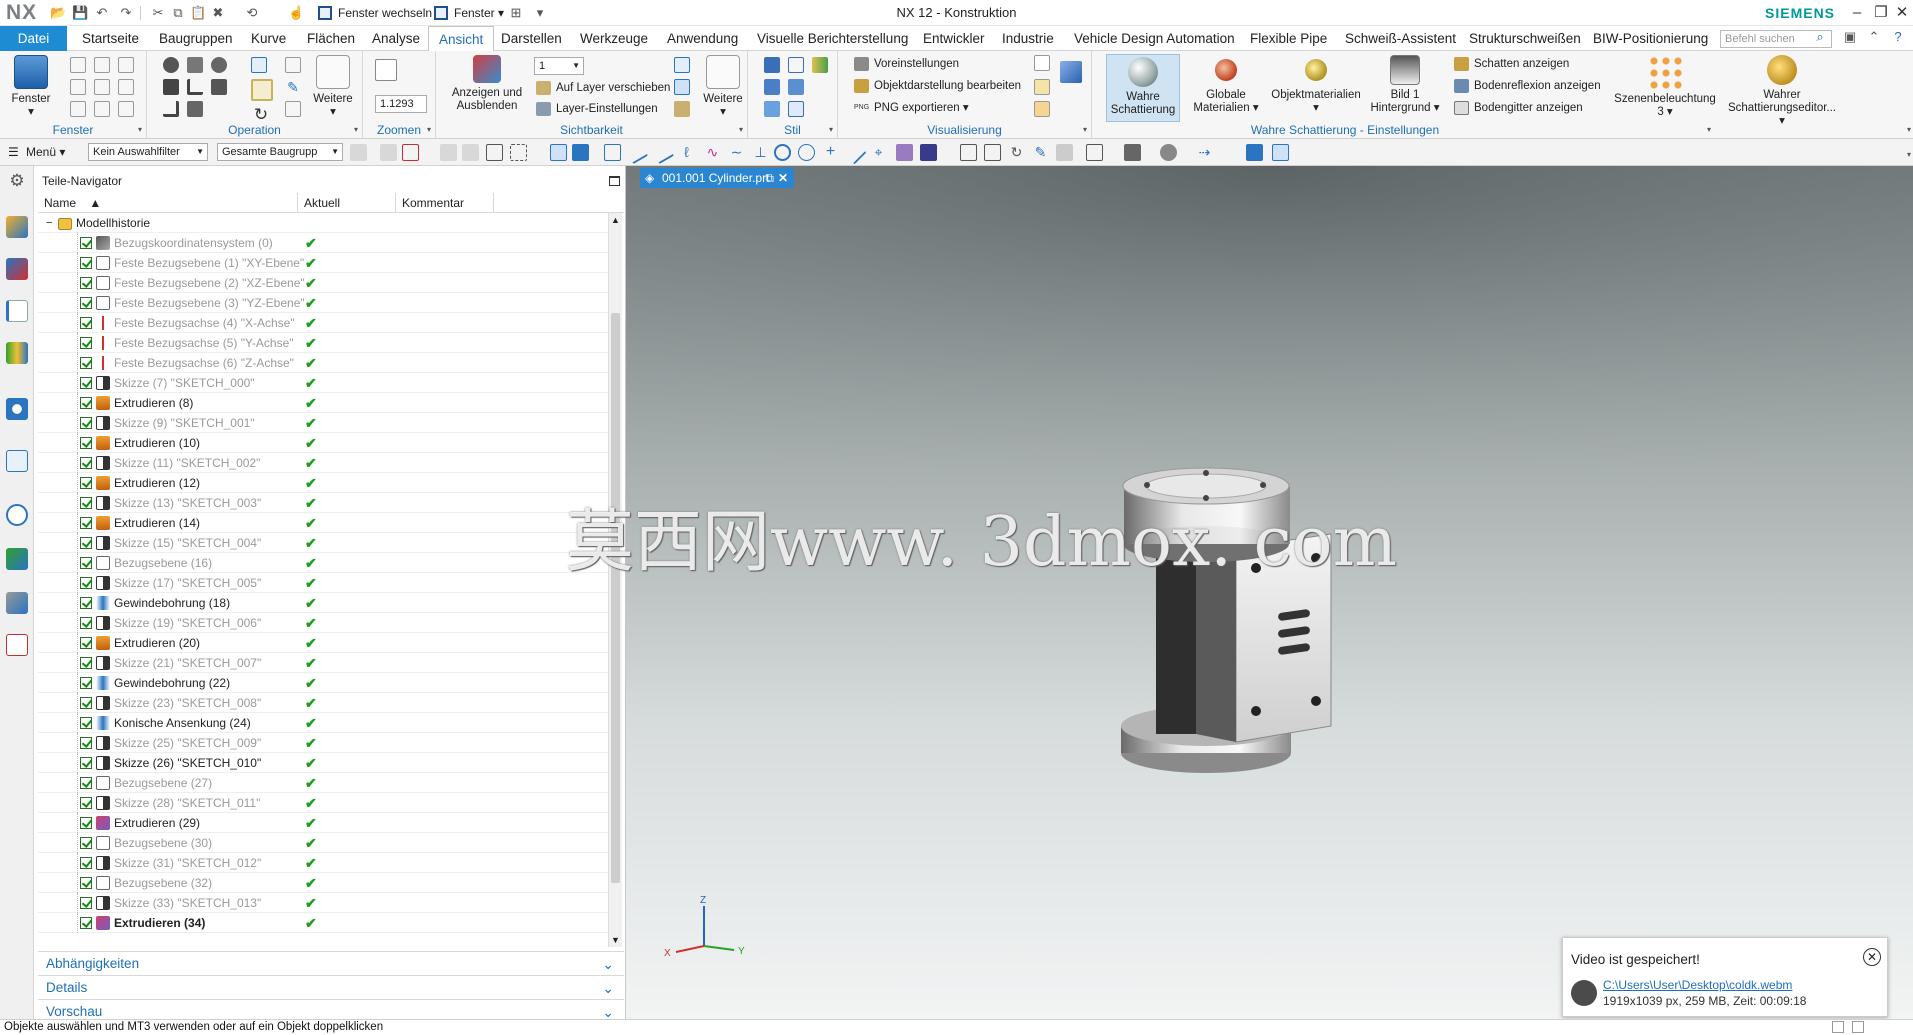 The image size is (1913, 1035). Describe the element at coordinates (614, 181) in the screenshot. I see `maximize-icon` at that location.